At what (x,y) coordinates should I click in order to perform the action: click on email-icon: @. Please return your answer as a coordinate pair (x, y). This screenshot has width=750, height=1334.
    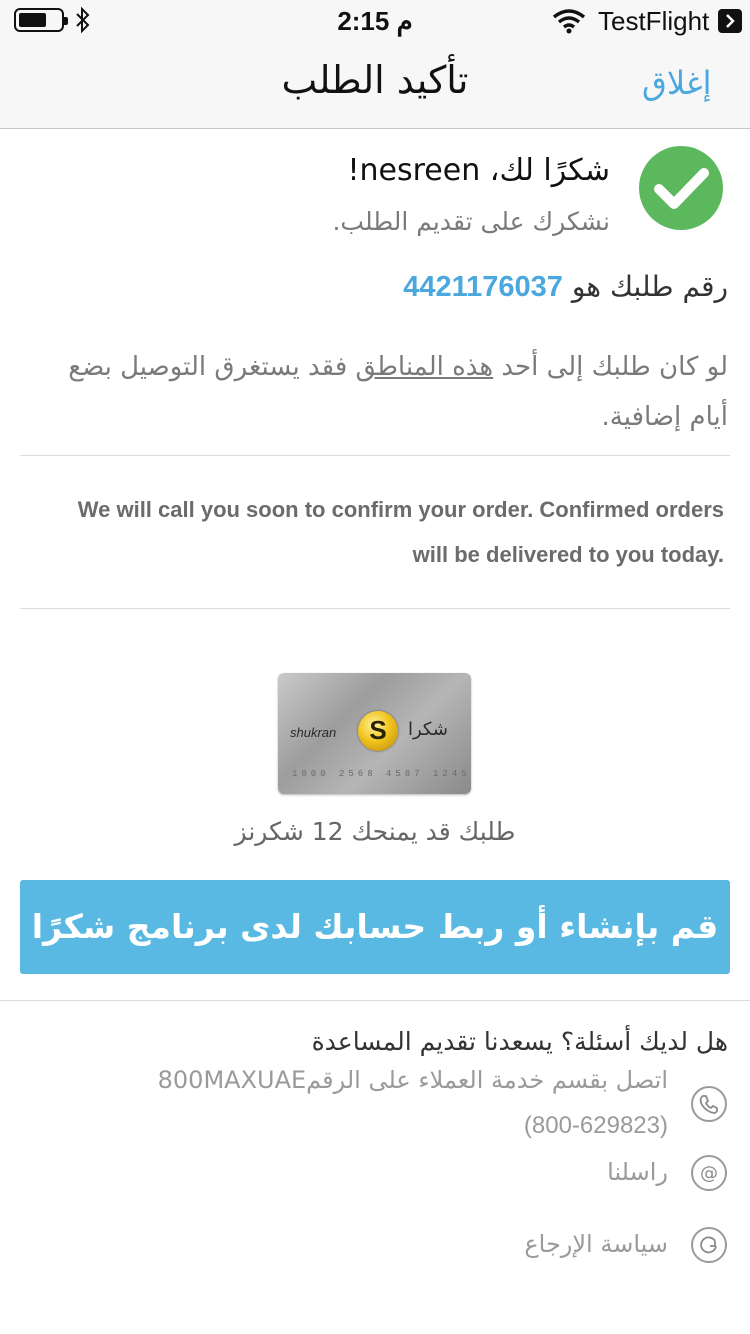
    Looking at the image, I should click on (709, 1173).